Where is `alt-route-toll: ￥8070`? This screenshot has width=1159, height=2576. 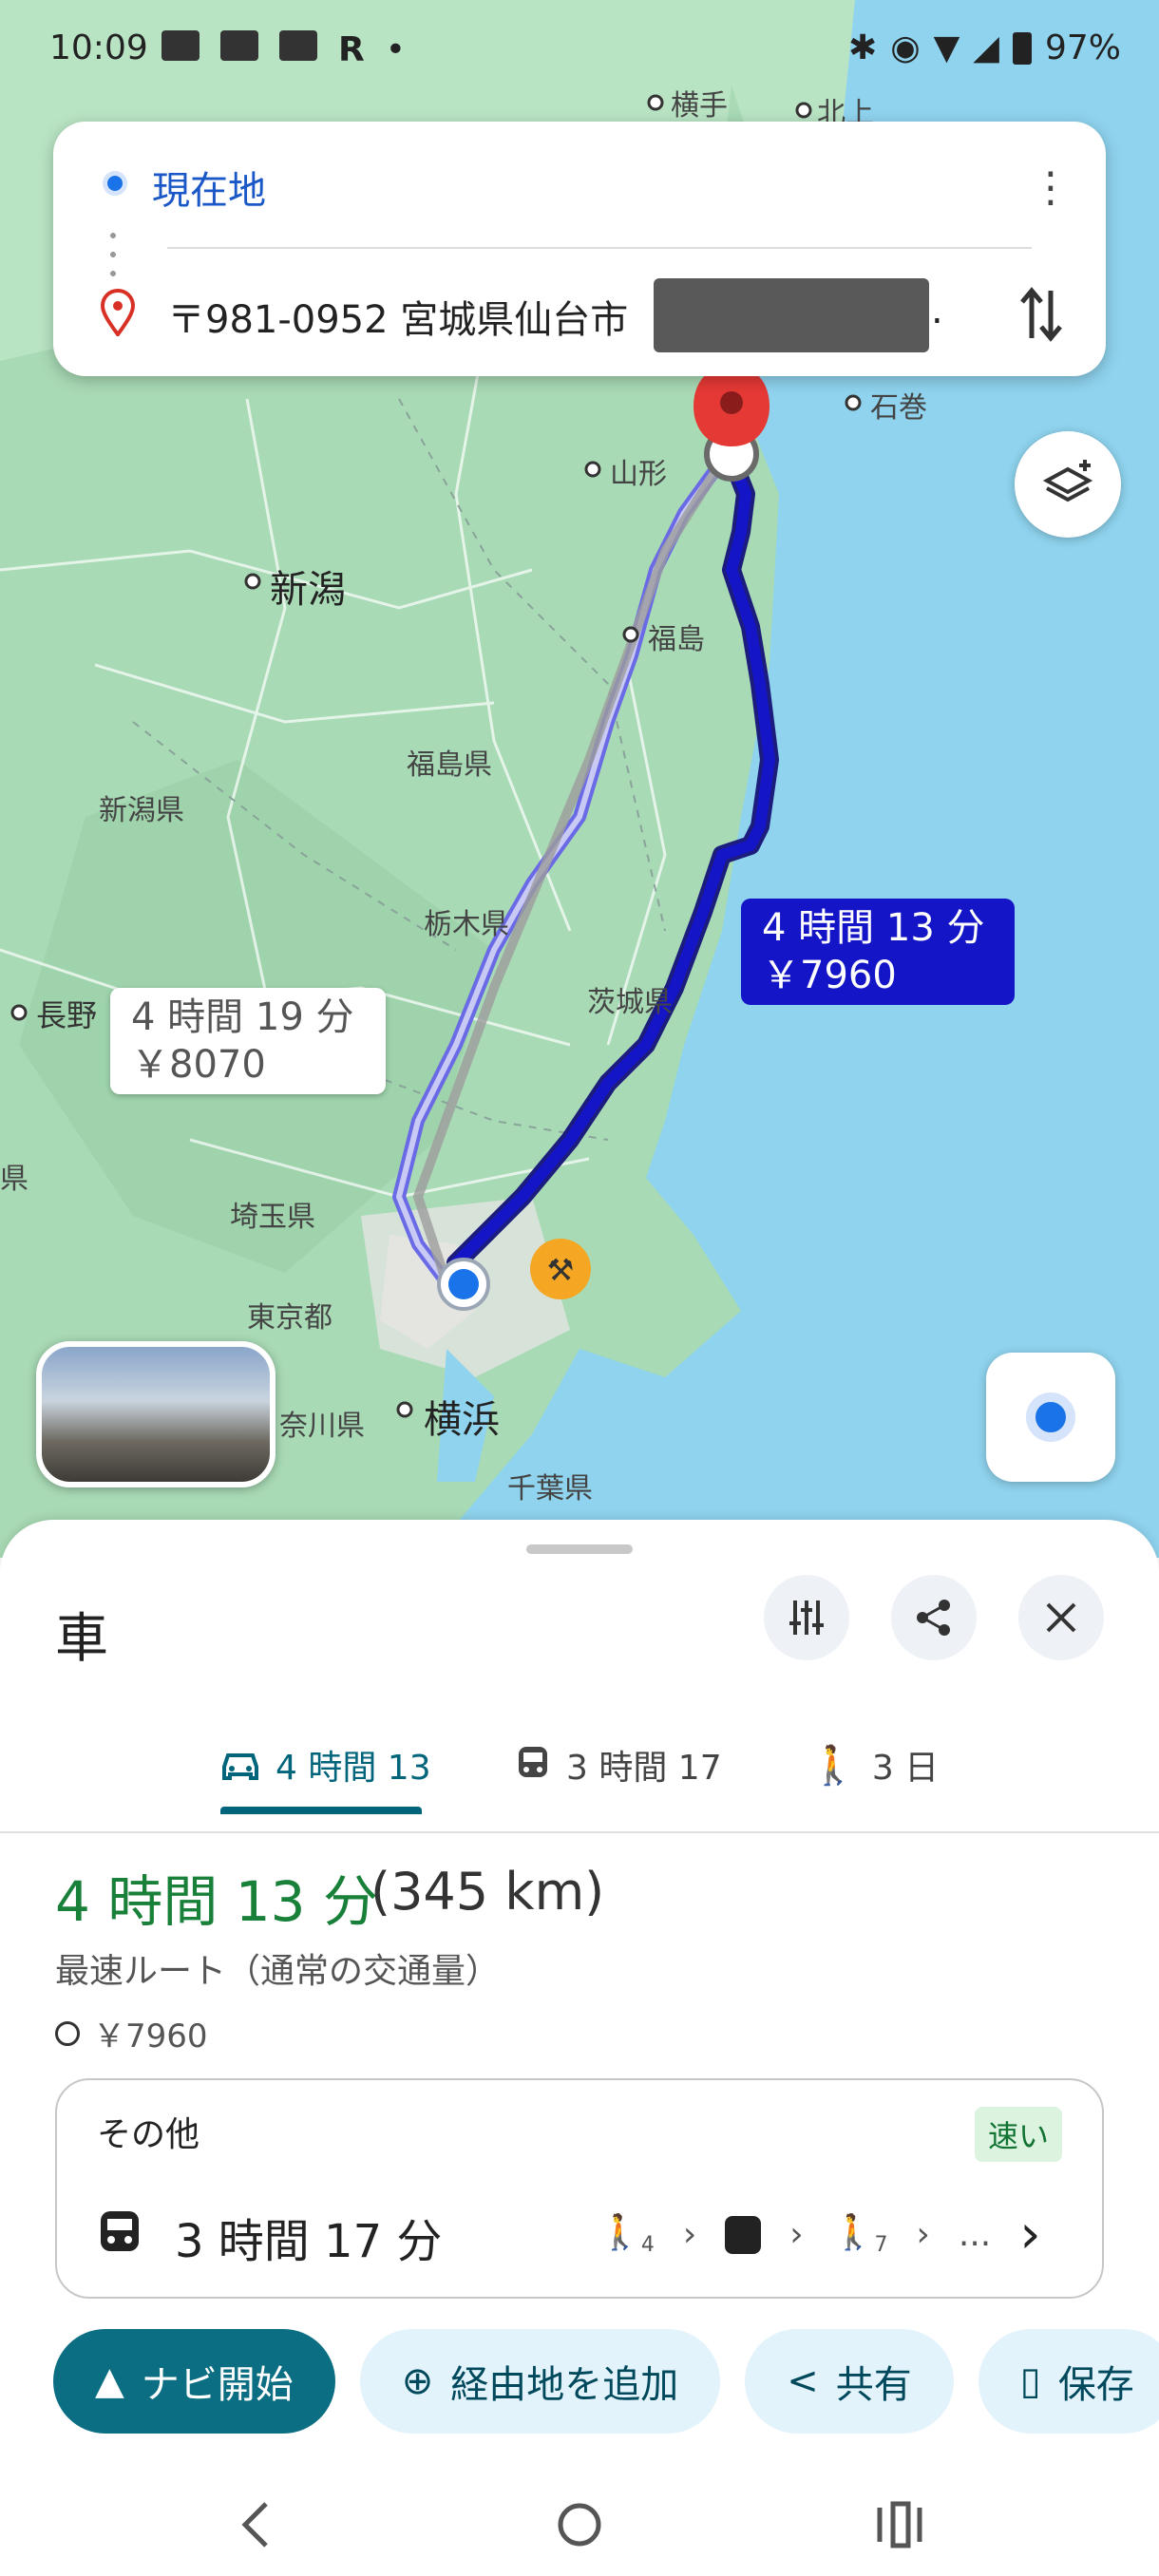 alt-route-toll: ￥8070 is located at coordinates (198, 1065).